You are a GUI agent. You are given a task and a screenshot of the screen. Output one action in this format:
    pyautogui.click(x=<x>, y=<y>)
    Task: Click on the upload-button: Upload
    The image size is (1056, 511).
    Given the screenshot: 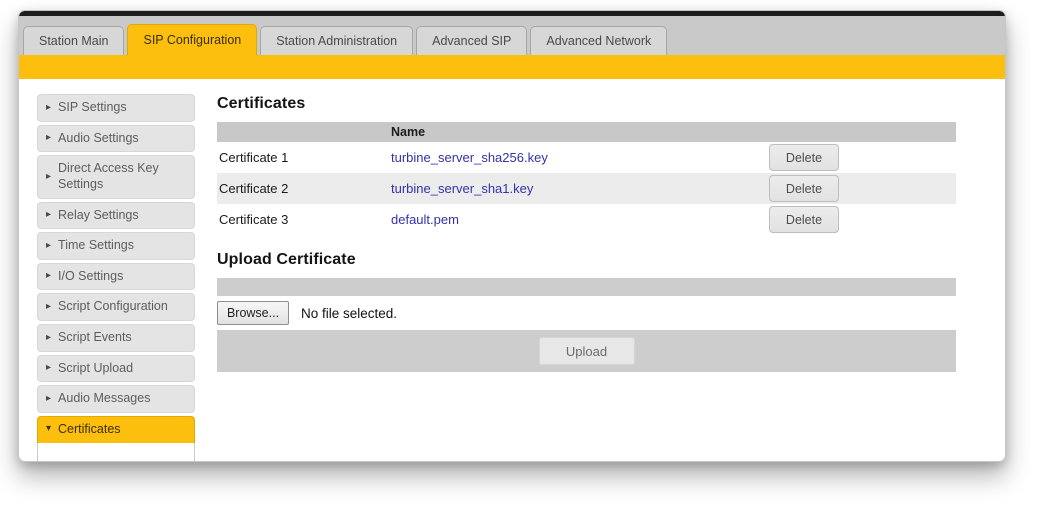 What is the action you would take?
    pyautogui.click(x=586, y=351)
    